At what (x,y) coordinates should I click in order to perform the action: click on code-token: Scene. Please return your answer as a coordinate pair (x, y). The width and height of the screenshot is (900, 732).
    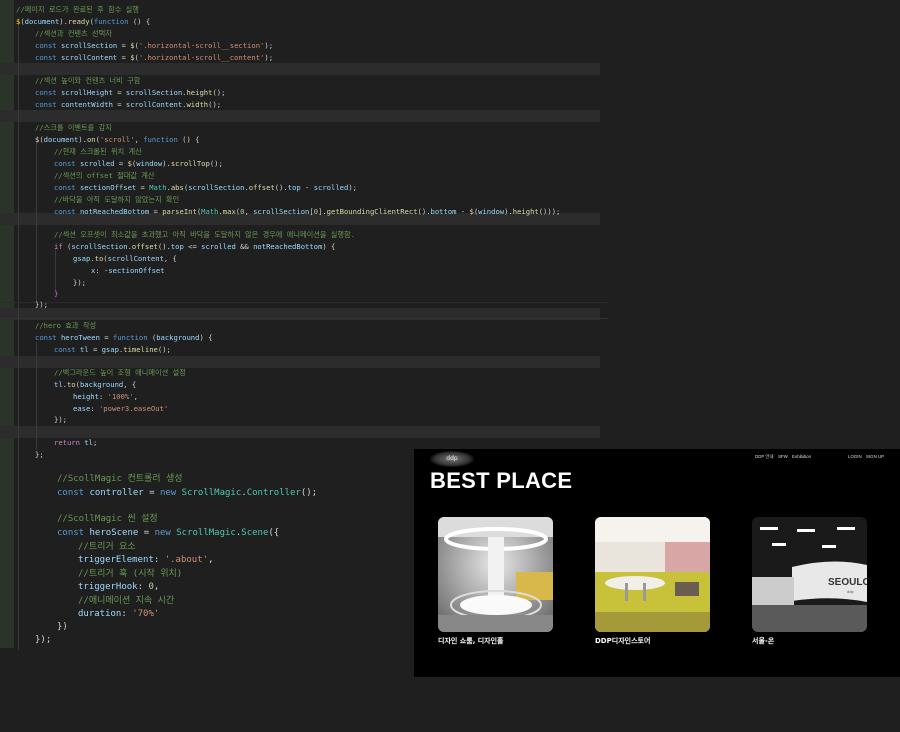
    Looking at the image, I should click on (255, 533).